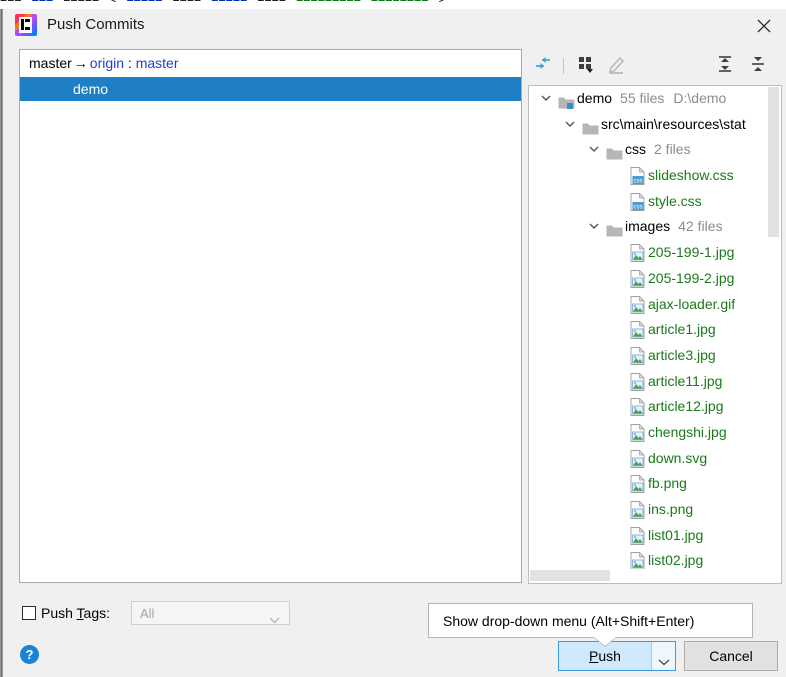 Image resolution: width=786 pixels, height=677 pixels. Describe the element at coordinates (187, 3) in the screenshot. I see `background-text-fragment: ====` at that location.